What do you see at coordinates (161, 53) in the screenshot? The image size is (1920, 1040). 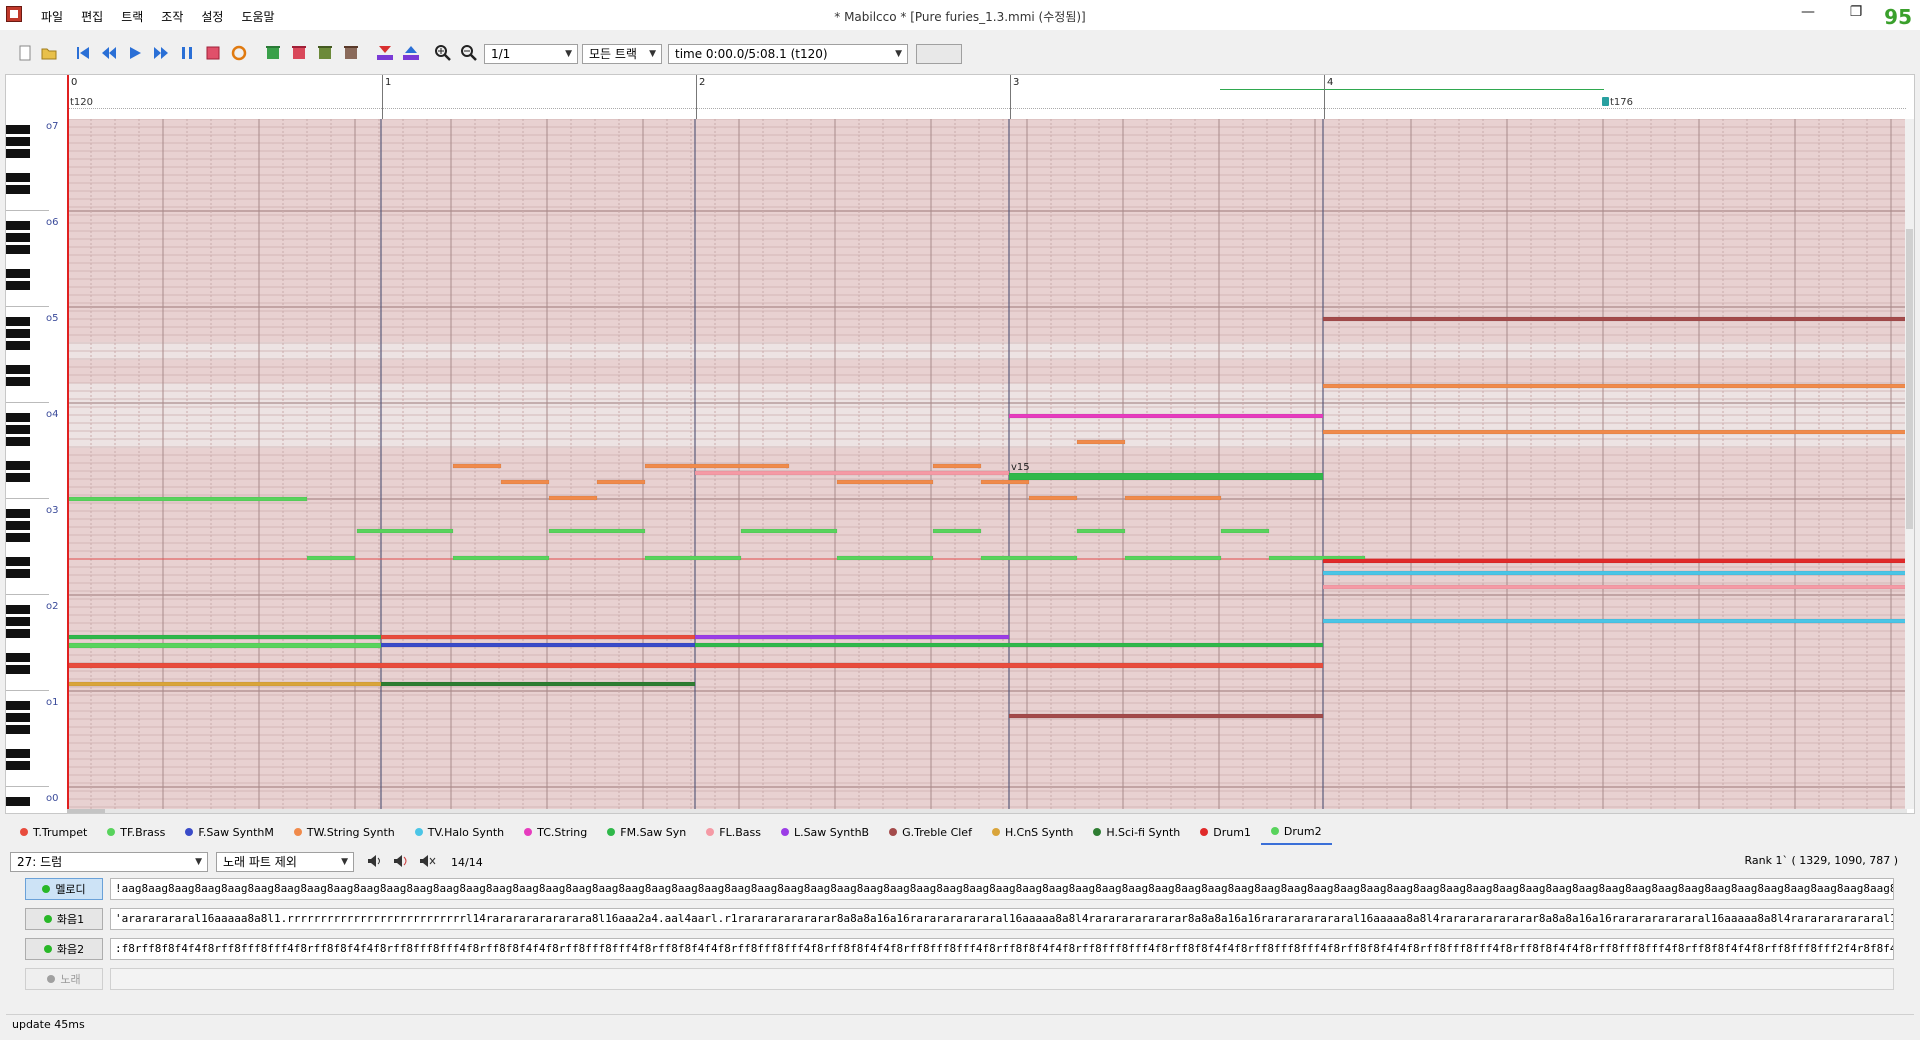 I see `fast-forward-icon` at bounding box center [161, 53].